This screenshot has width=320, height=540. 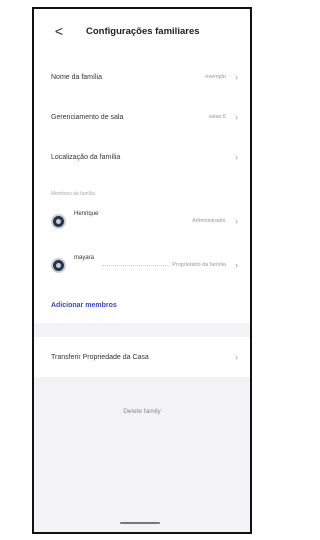 What do you see at coordinates (86, 214) in the screenshot?
I see `member-name: Henrique` at bounding box center [86, 214].